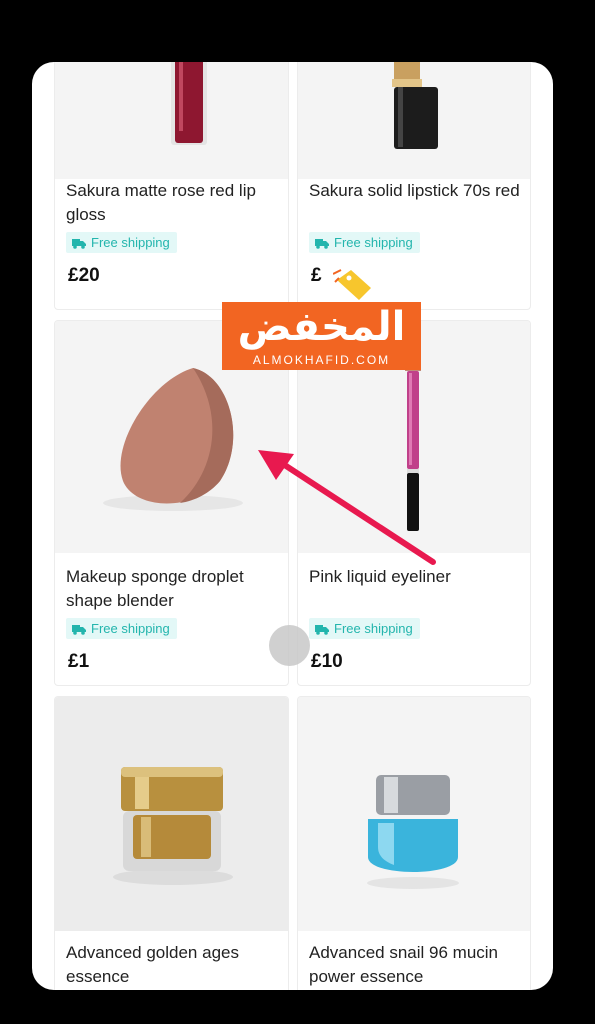 This screenshot has height=1024, width=595. What do you see at coordinates (413, 832) in the screenshot?
I see `snail-essence-jar-image` at bounding box center [413, 832].